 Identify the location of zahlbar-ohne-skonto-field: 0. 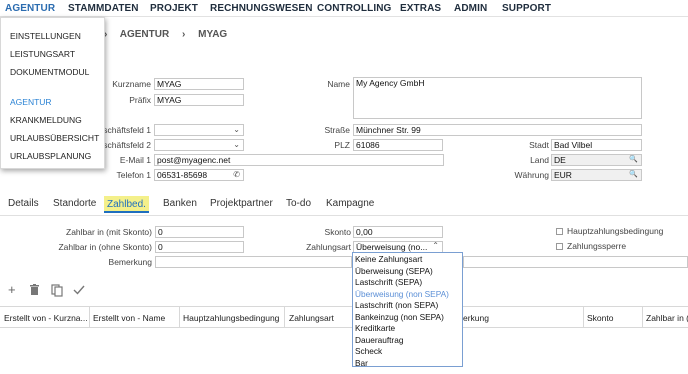
(199, 247).